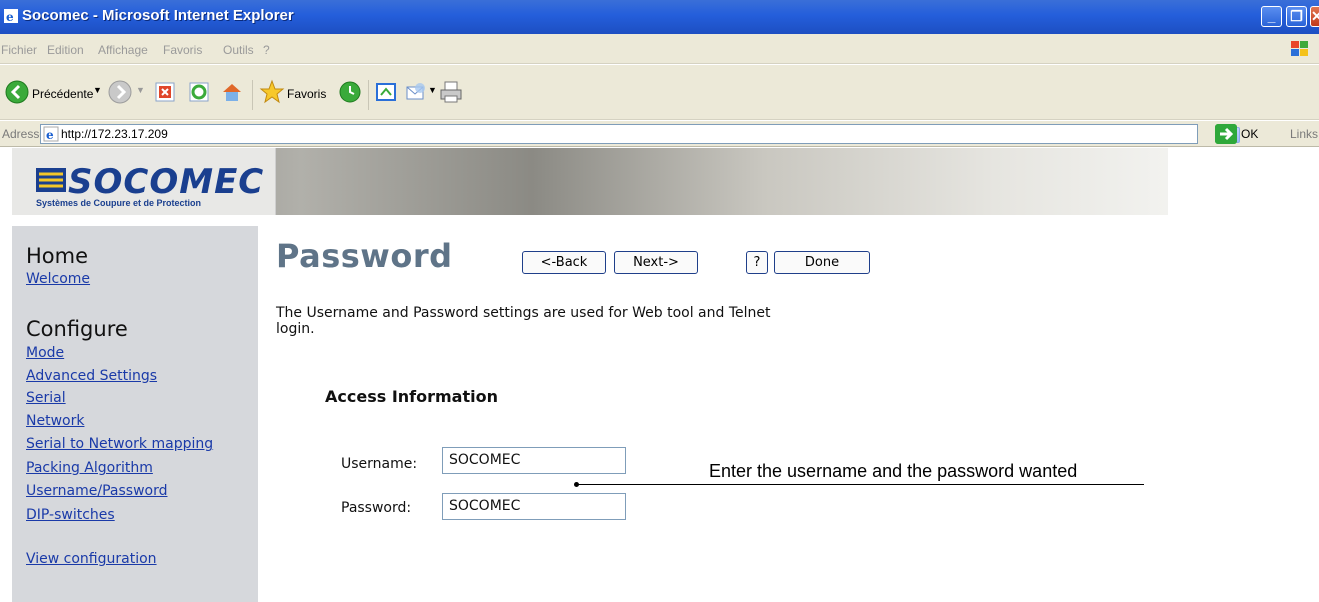 The height and width of the screenshot is (602, 1319). What do you see at coordinates (238, 50) in the screenshot?
I see `menu-outils: Outils` at bounding box center [238, 50].